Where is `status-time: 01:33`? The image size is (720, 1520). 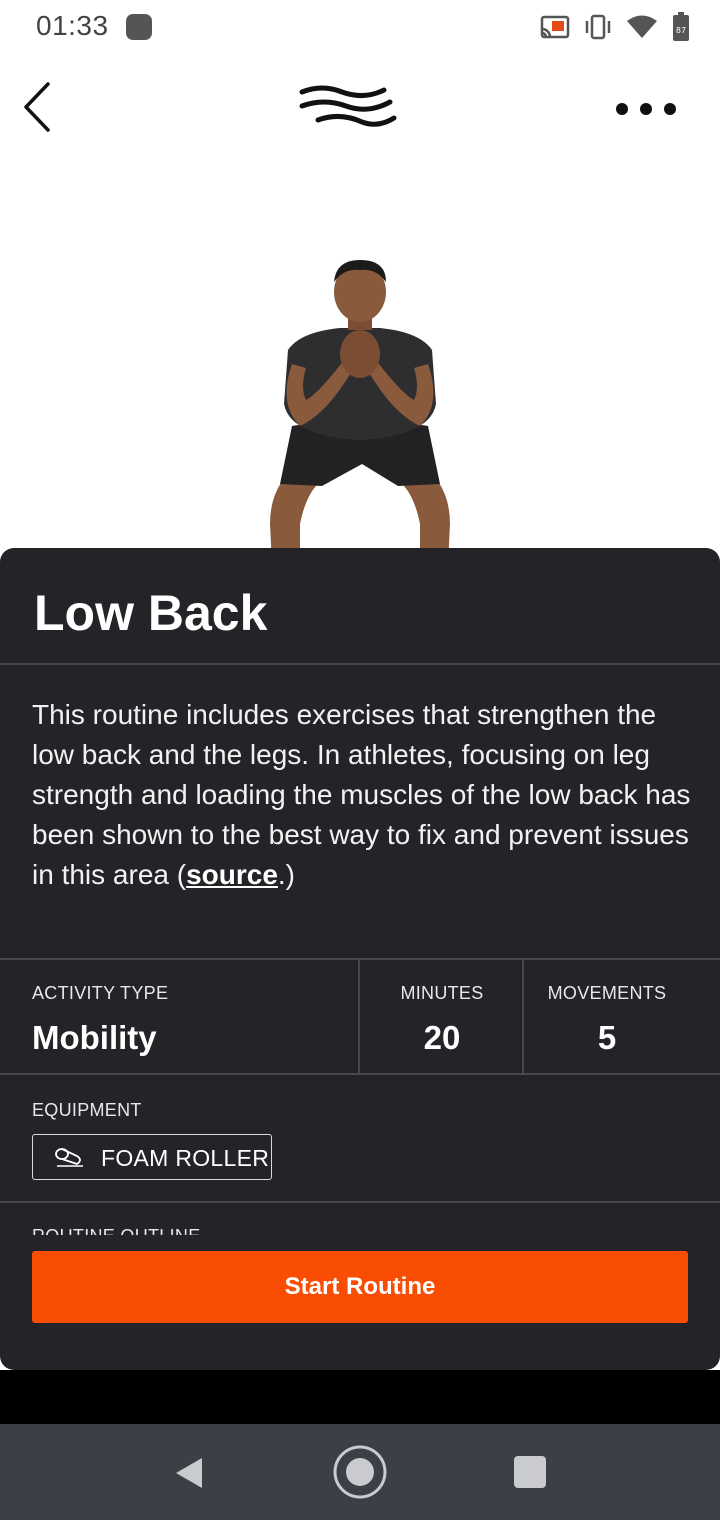
status-time: 01:33 is located at coordinates (72, 25).